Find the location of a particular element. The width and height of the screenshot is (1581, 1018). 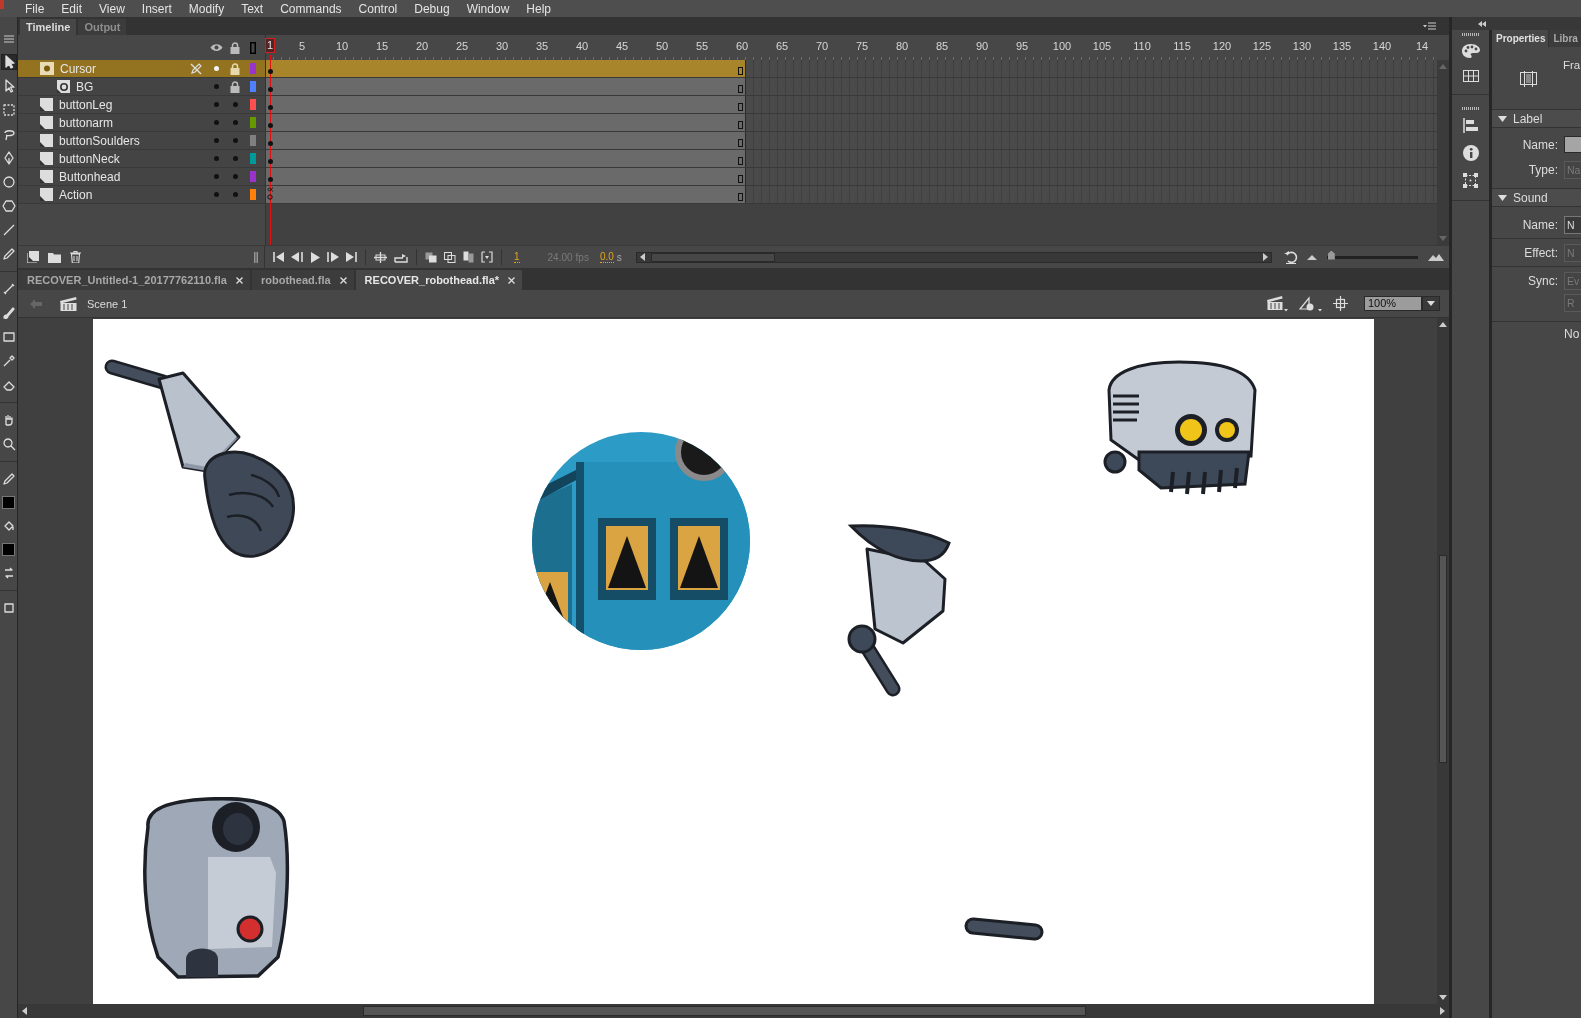

menu-item: Text is located at coordinates (252, 8).